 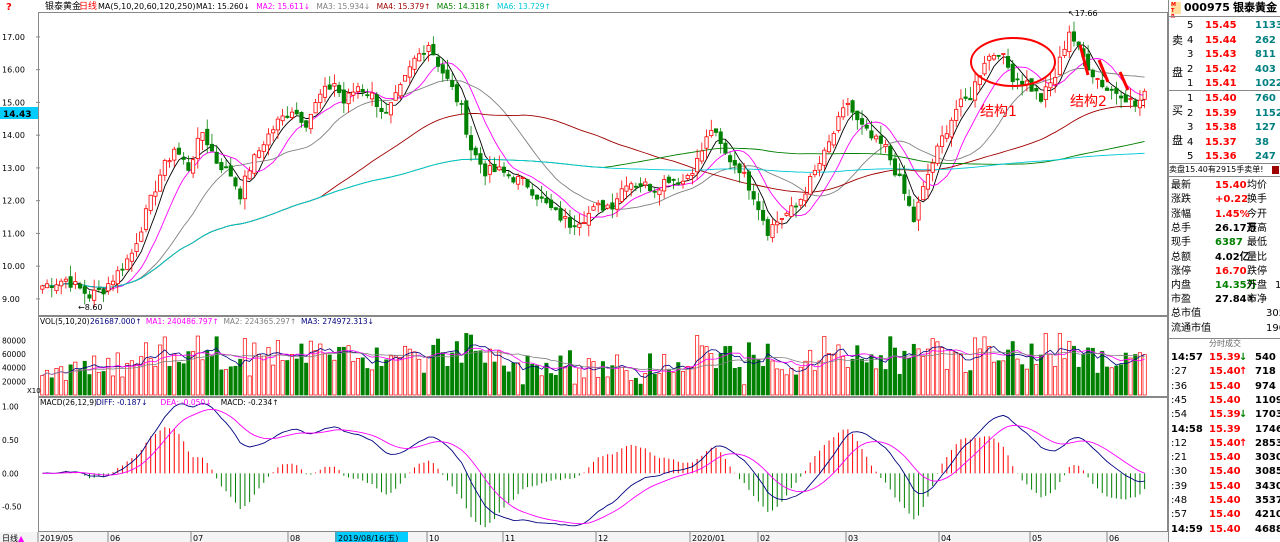 I want to click on legend-entry: DIFF: -0.187↓, so click(x=121, y=402).